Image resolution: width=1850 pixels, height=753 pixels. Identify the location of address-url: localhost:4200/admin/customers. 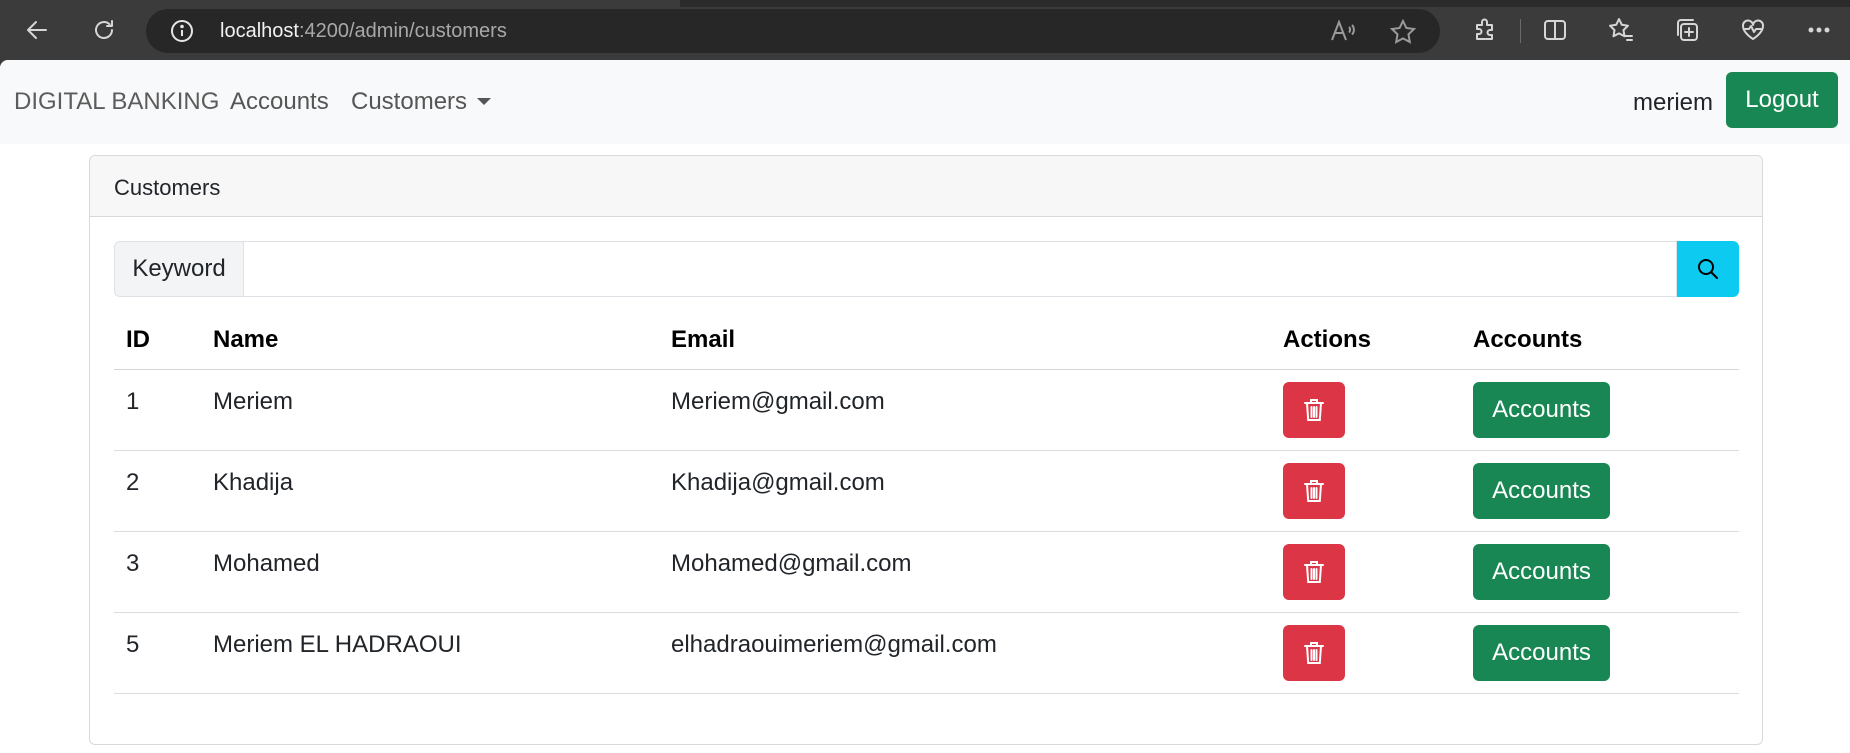
(363, 31).